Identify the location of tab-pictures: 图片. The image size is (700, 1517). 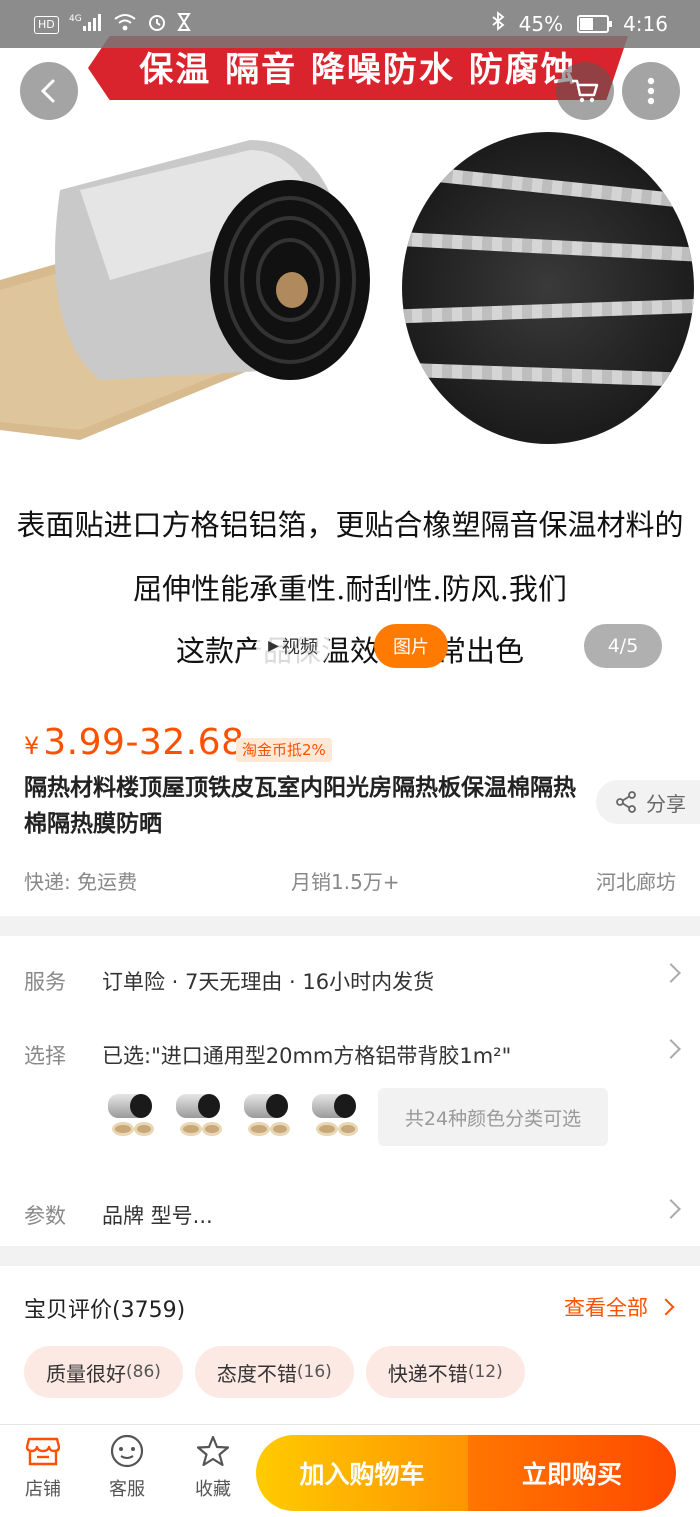
(411, 646).